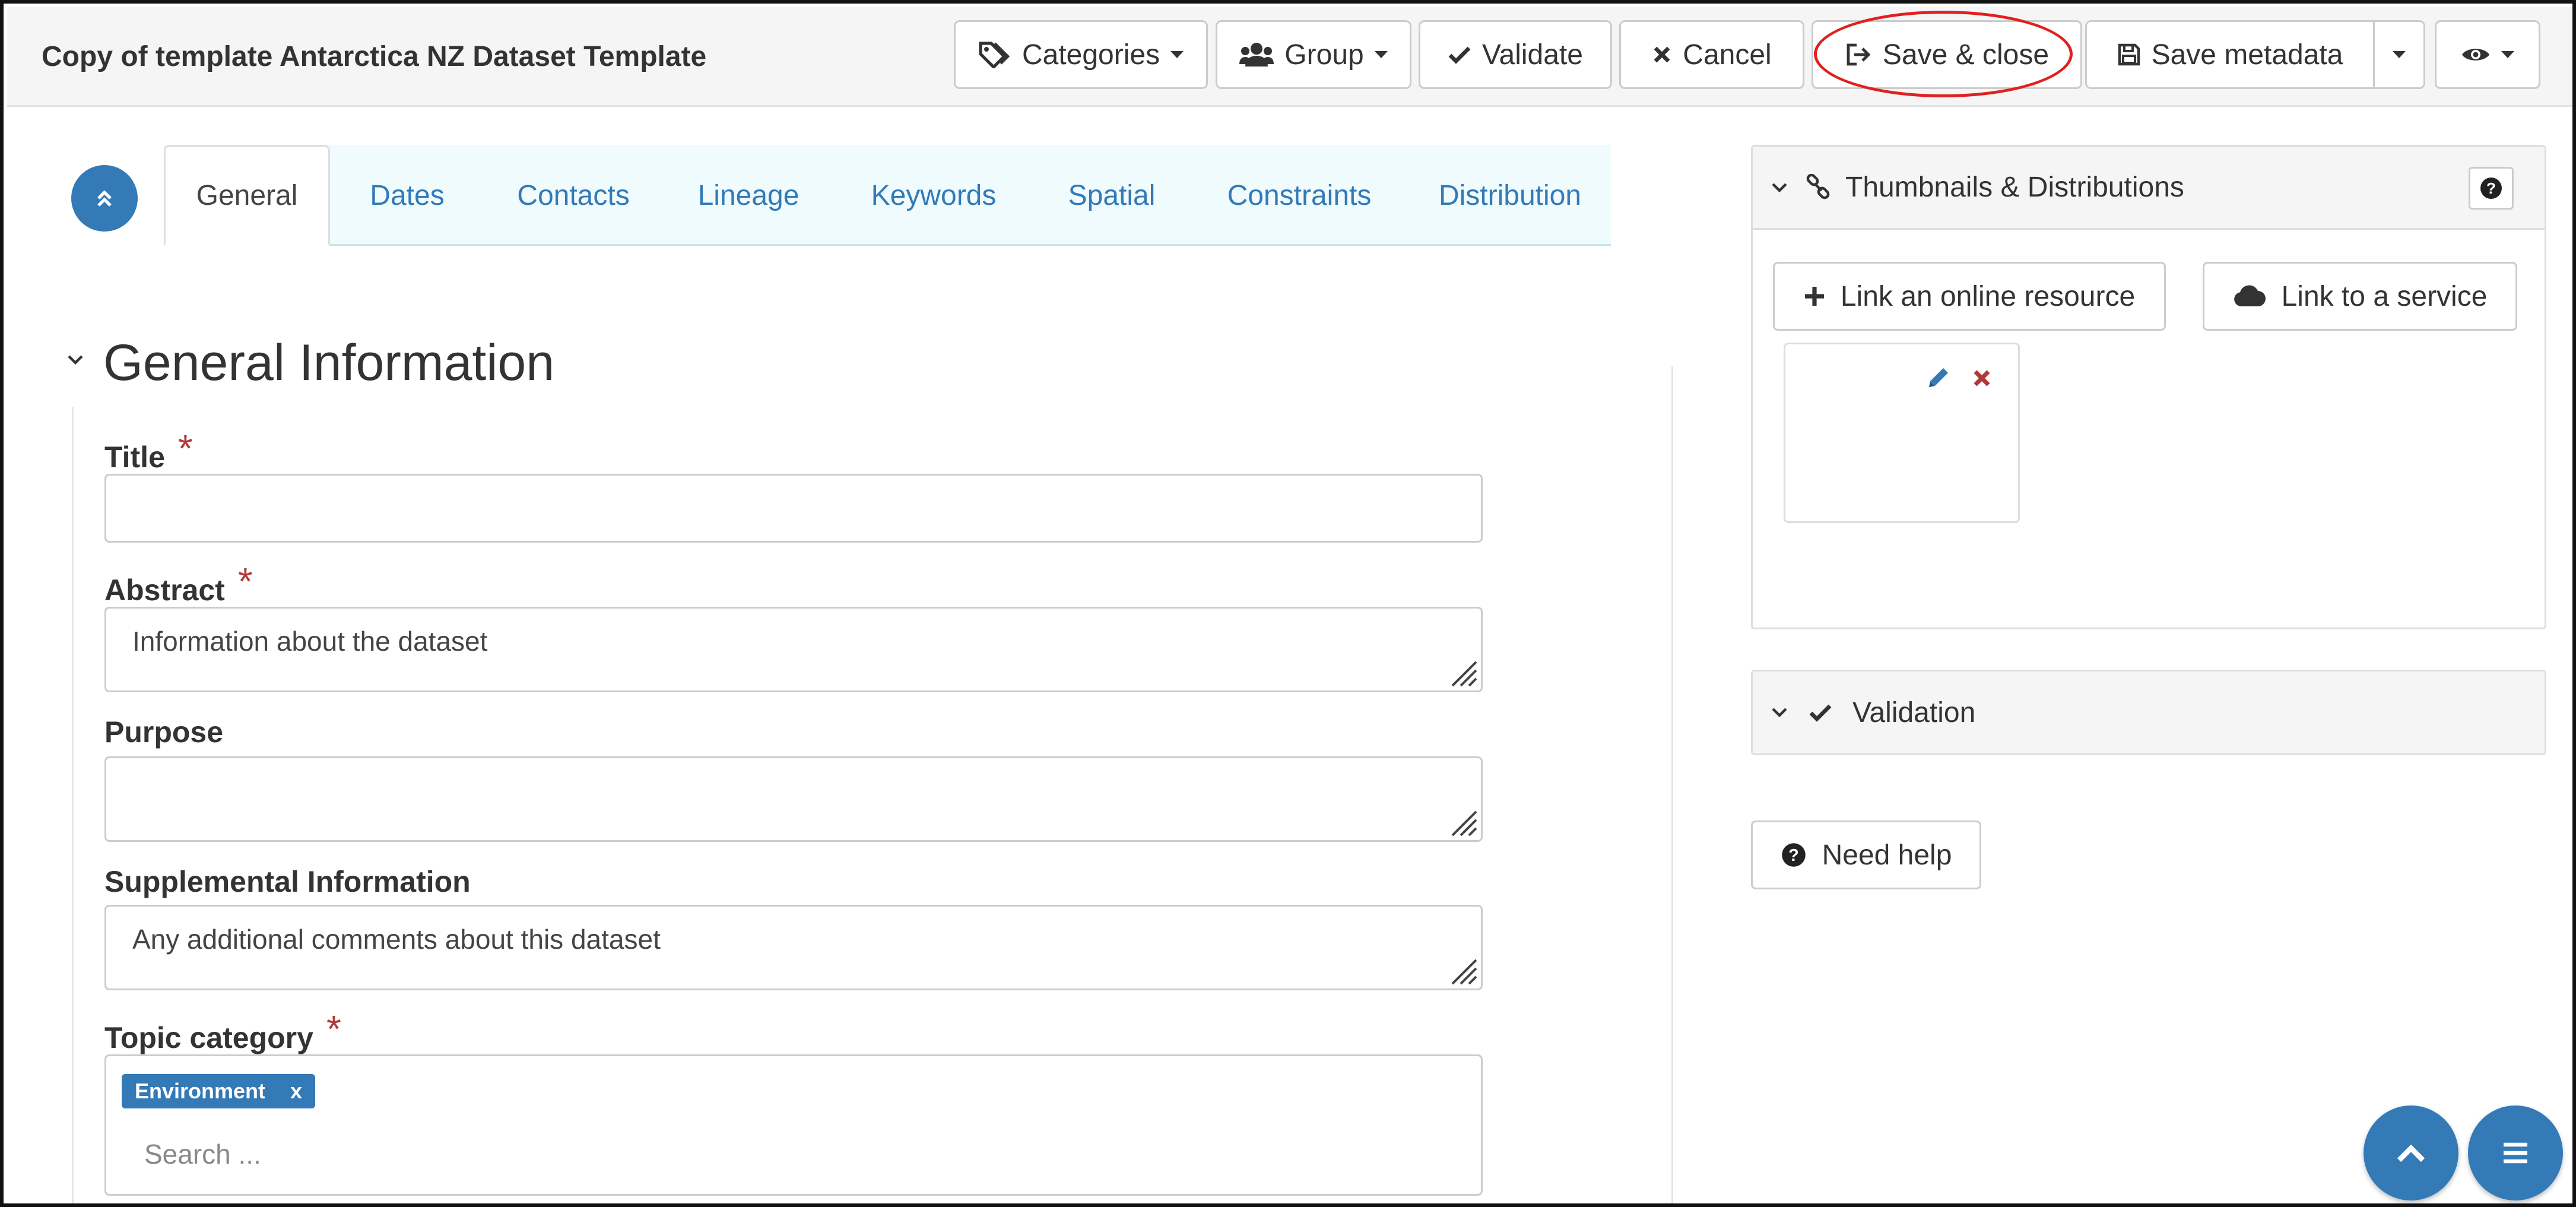 The image size is (2576, 1207). I want to click on abstract-label-text: Abstract, so click(164, 590).